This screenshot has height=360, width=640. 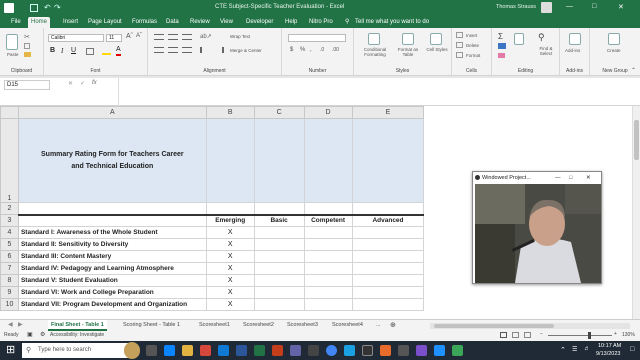 What do you see at coordinates (16, 22) in the screenshot?
I see `tab-file: File` at bounding box center [16, 22].